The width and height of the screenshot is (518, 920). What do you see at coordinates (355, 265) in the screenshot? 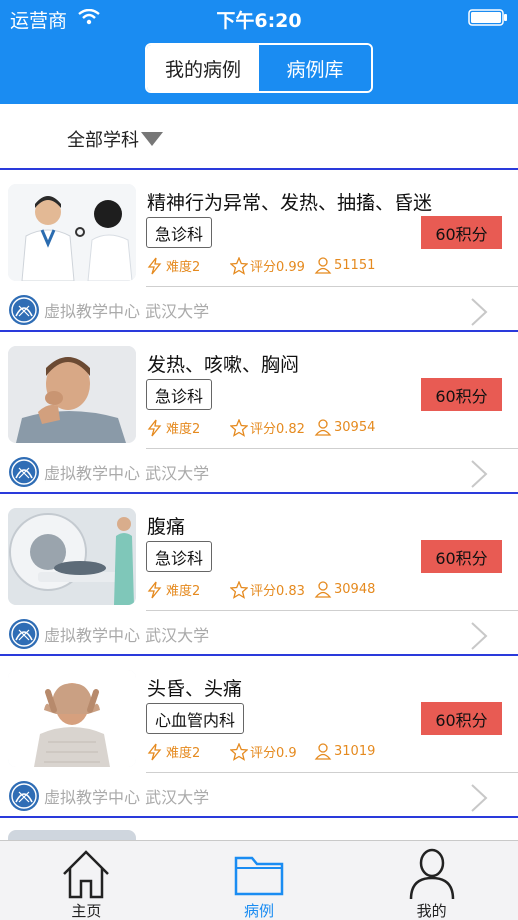
I see `users-value: 51151` at bounding box center [355, 265].